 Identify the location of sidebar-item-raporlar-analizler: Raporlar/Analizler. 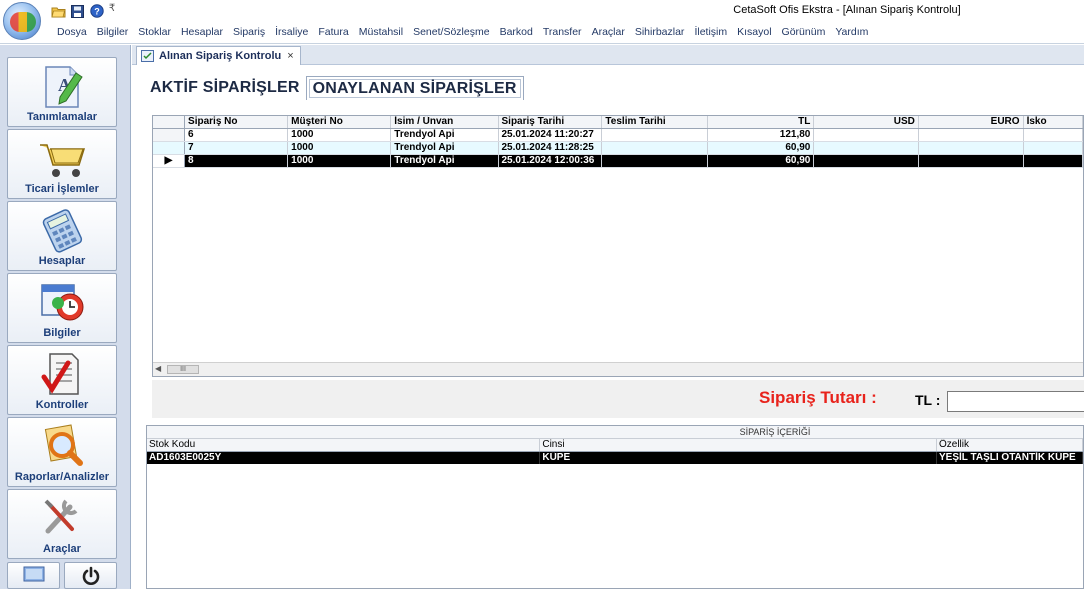
(62, 452).